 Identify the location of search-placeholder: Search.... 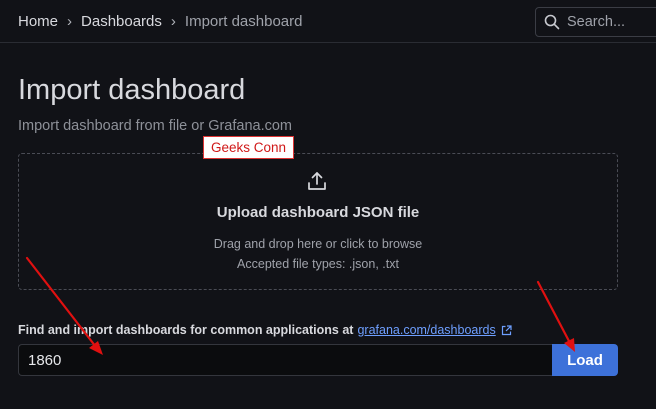
(596, 22).